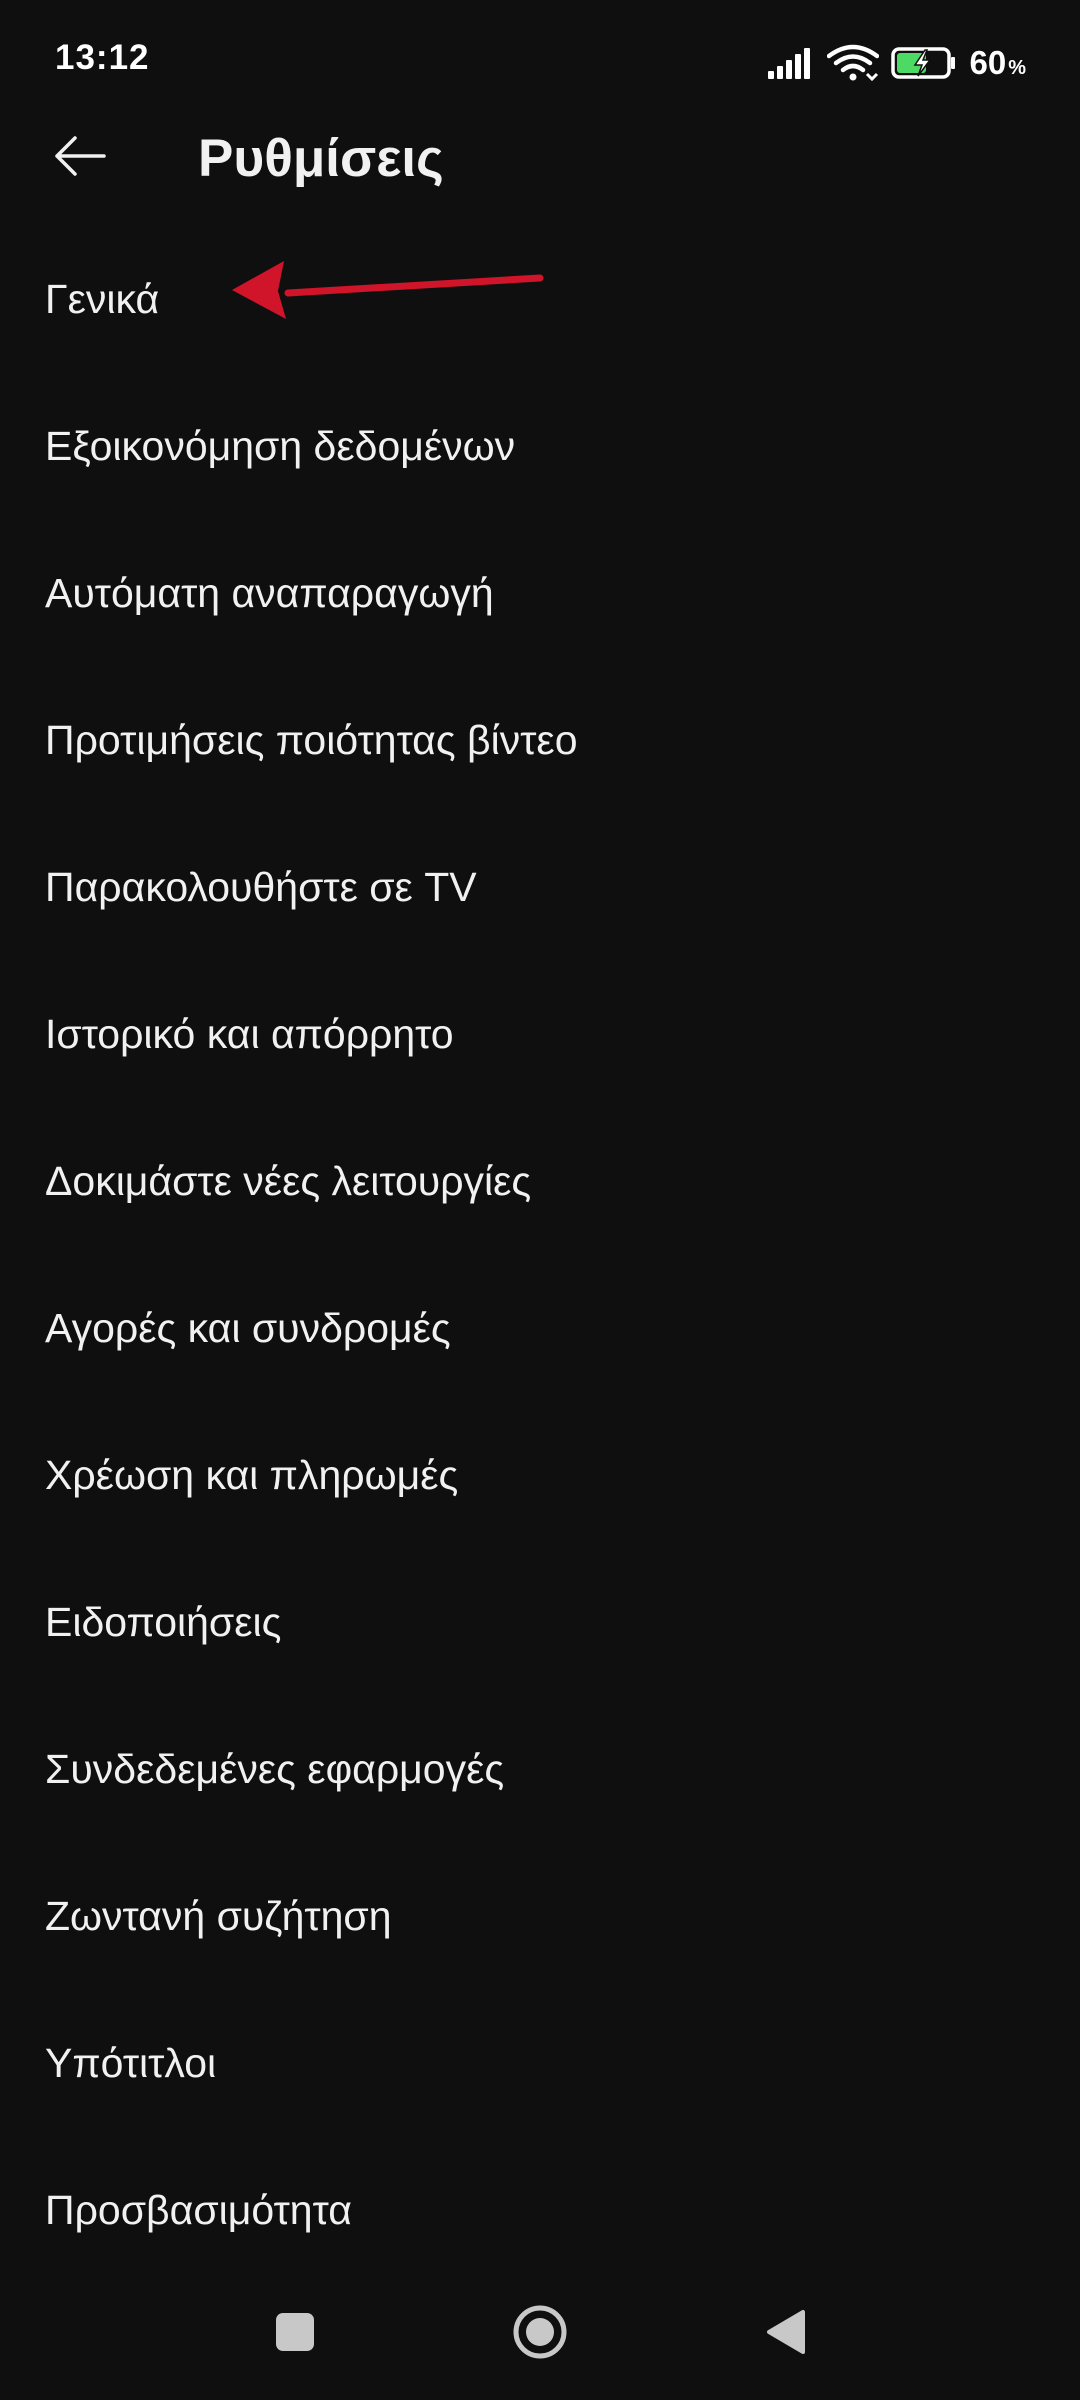 Image resolution: width=1080 pixels, height=2400 pixels. I want to click on recent-apps-icon, so click(295, 2332).